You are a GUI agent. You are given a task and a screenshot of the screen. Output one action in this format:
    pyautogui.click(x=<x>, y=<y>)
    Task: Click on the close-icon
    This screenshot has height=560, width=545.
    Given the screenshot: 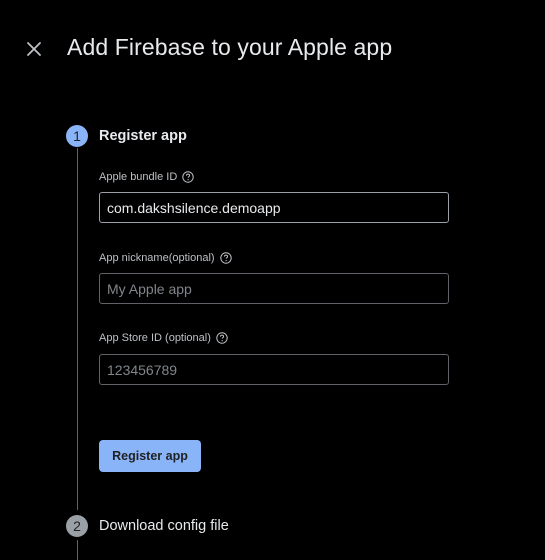 What is the action you would take?
    pyautogui.click(x=34, y=49)
    